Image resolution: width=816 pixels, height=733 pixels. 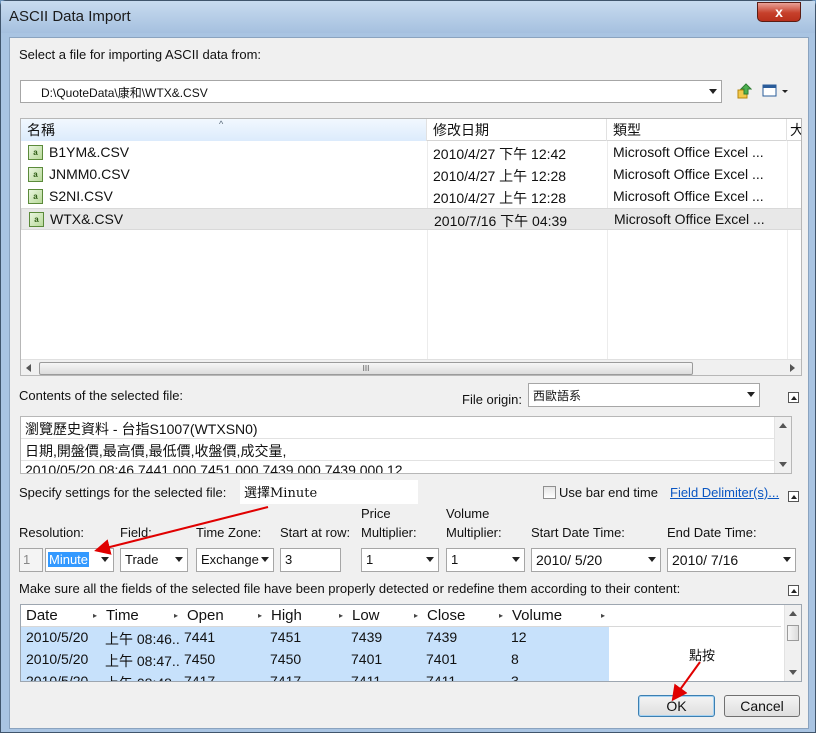 What do you see at coordinates (408, 17) in the screenshot?
I see `title-bar: ASCII Data Import x` at bounding box center [408, 17].